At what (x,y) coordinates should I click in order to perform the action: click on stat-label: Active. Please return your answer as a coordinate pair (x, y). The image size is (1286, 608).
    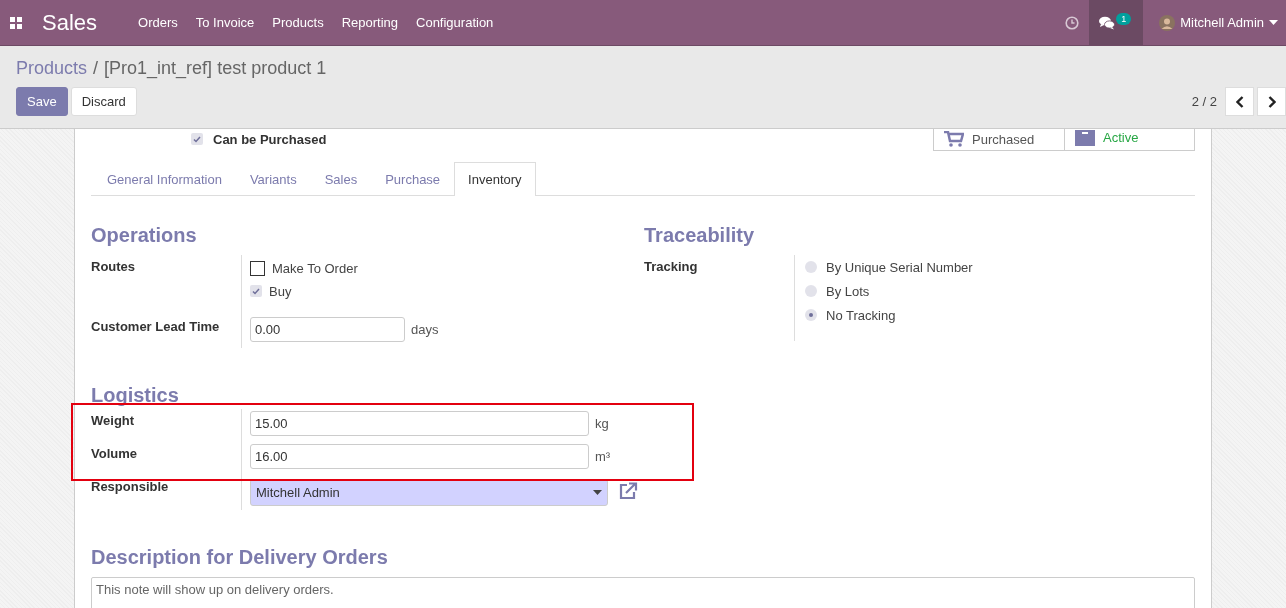
    Looking at the image, I should click on (1121, 137).